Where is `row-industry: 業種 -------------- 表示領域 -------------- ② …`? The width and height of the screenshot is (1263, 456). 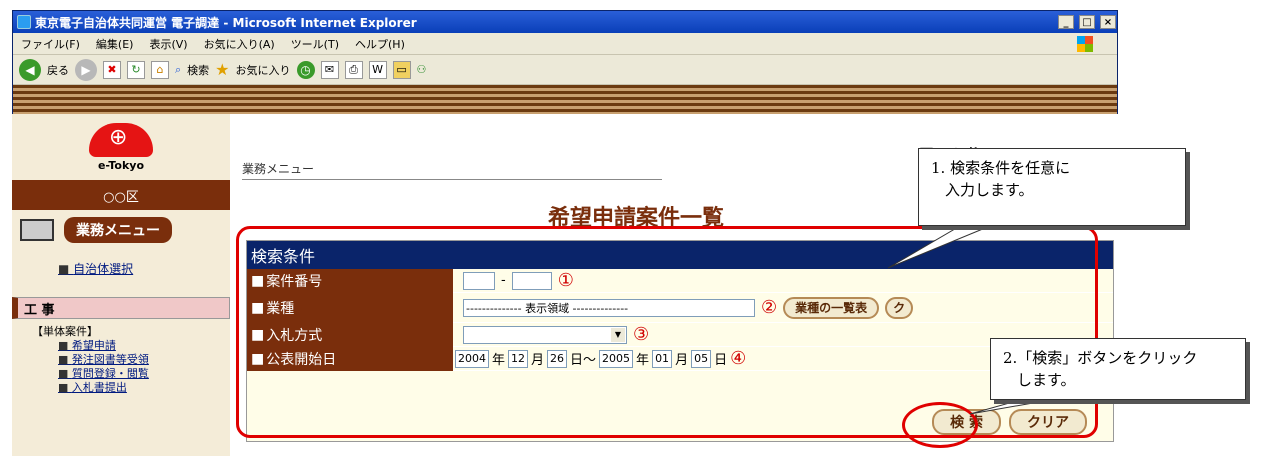
row-industry: 業種 -------------- 表示領域 -------------- ② … is located at coordinates (680, 307).